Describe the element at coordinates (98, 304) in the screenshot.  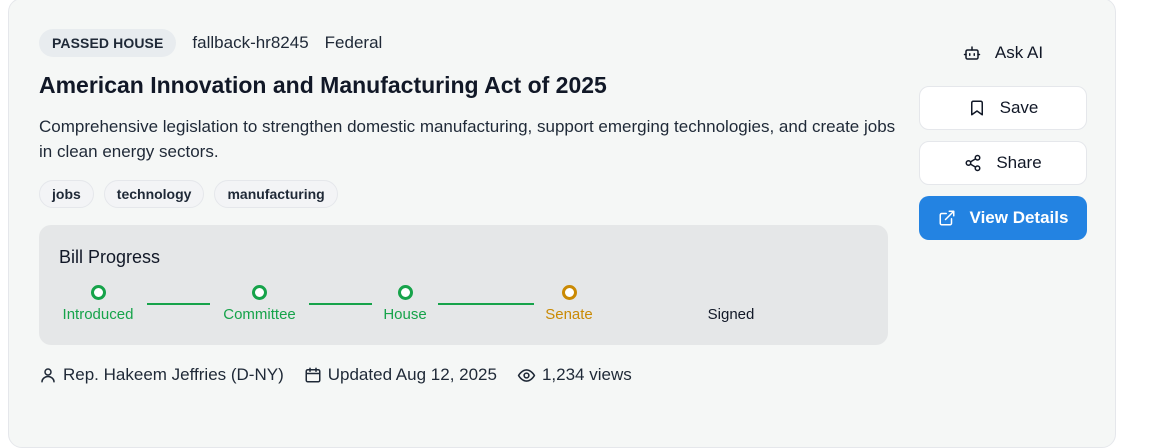
I see `progress-step-introduced: Introduced` at that location.